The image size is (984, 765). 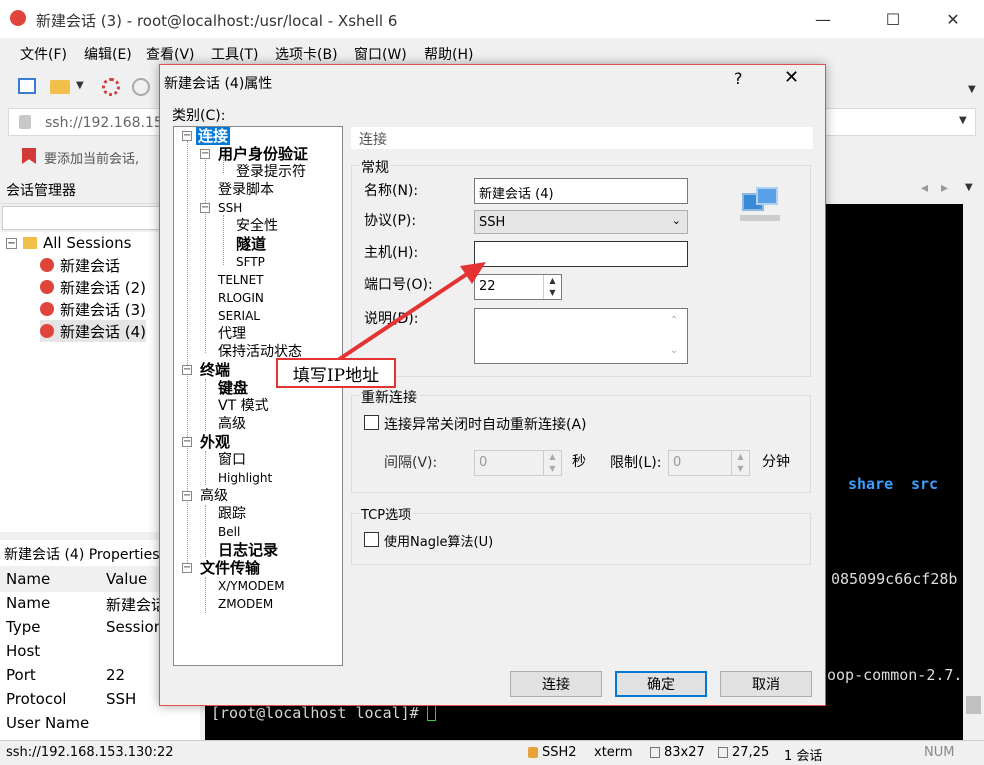 I want to click on status-term: xterm, so click(x=613, y=752).